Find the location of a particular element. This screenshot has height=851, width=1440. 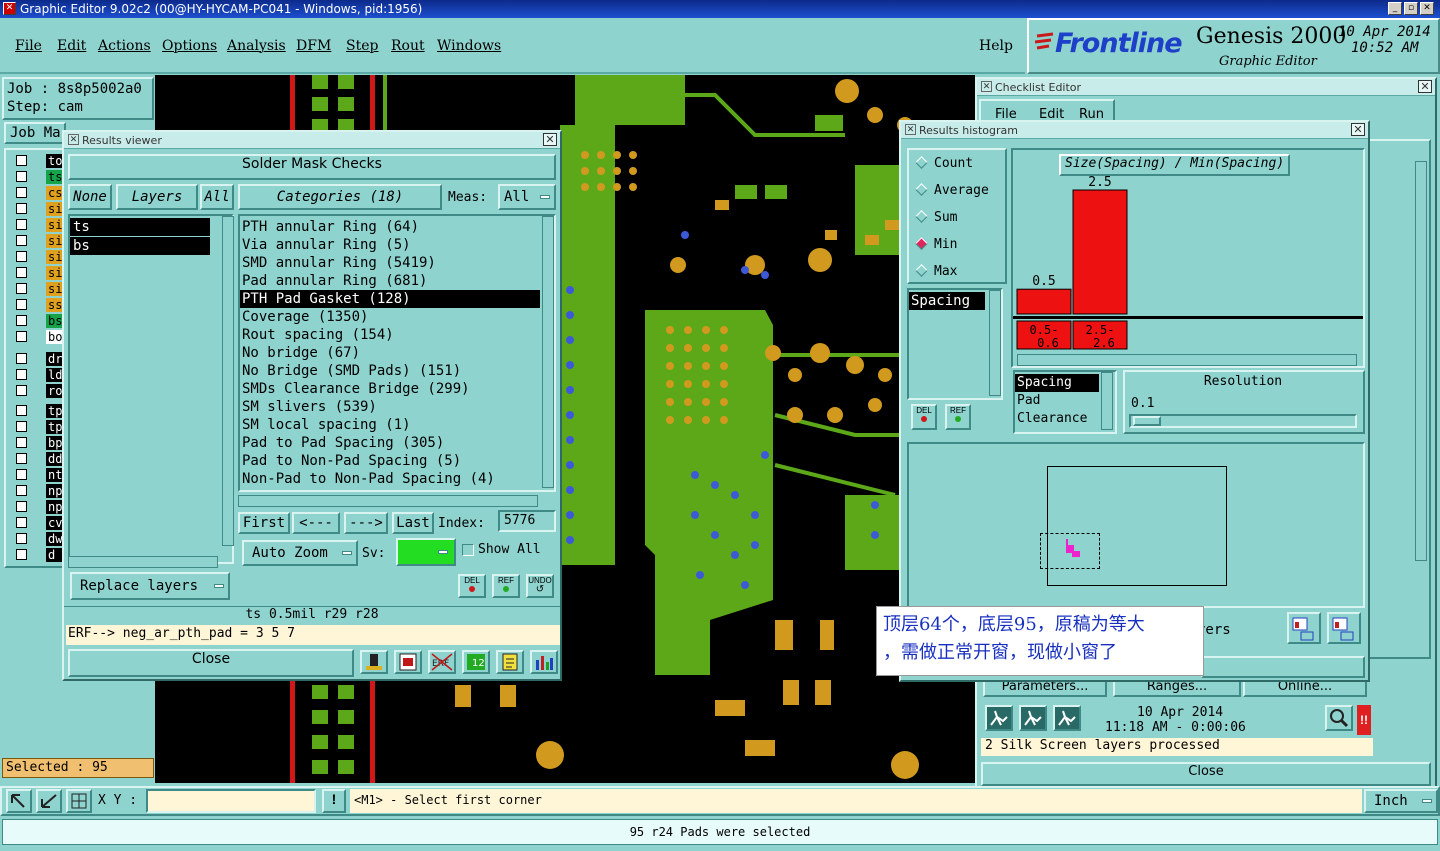

select-arrow-icon is located at coordinates (19, 801).